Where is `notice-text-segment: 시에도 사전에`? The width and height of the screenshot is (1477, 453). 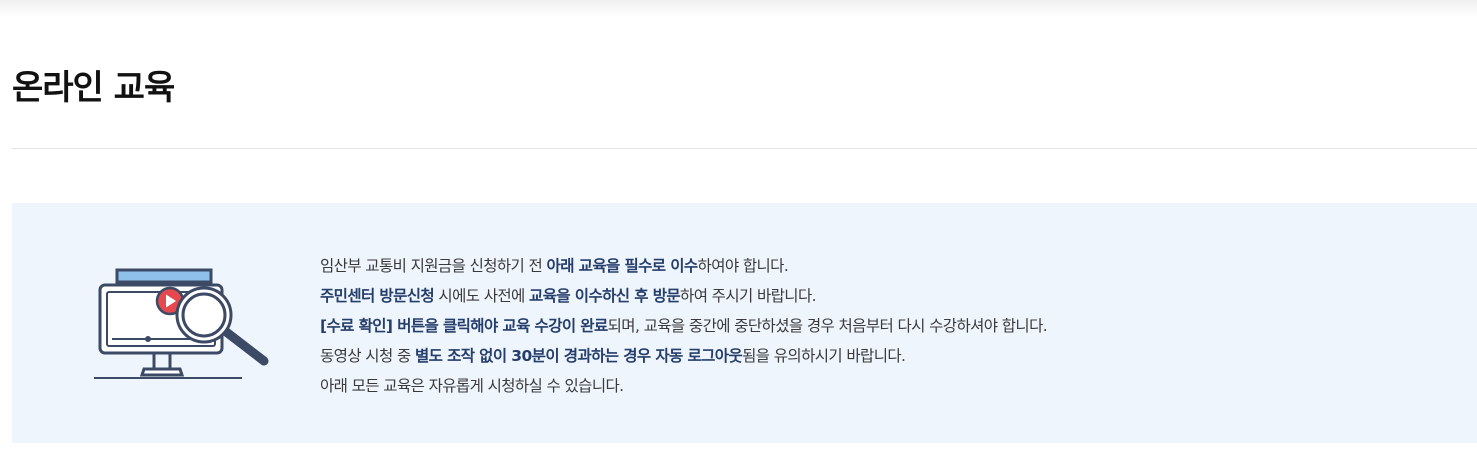
notice-text-segment: 시에도 사전에 is located at coordinates (482, 296).